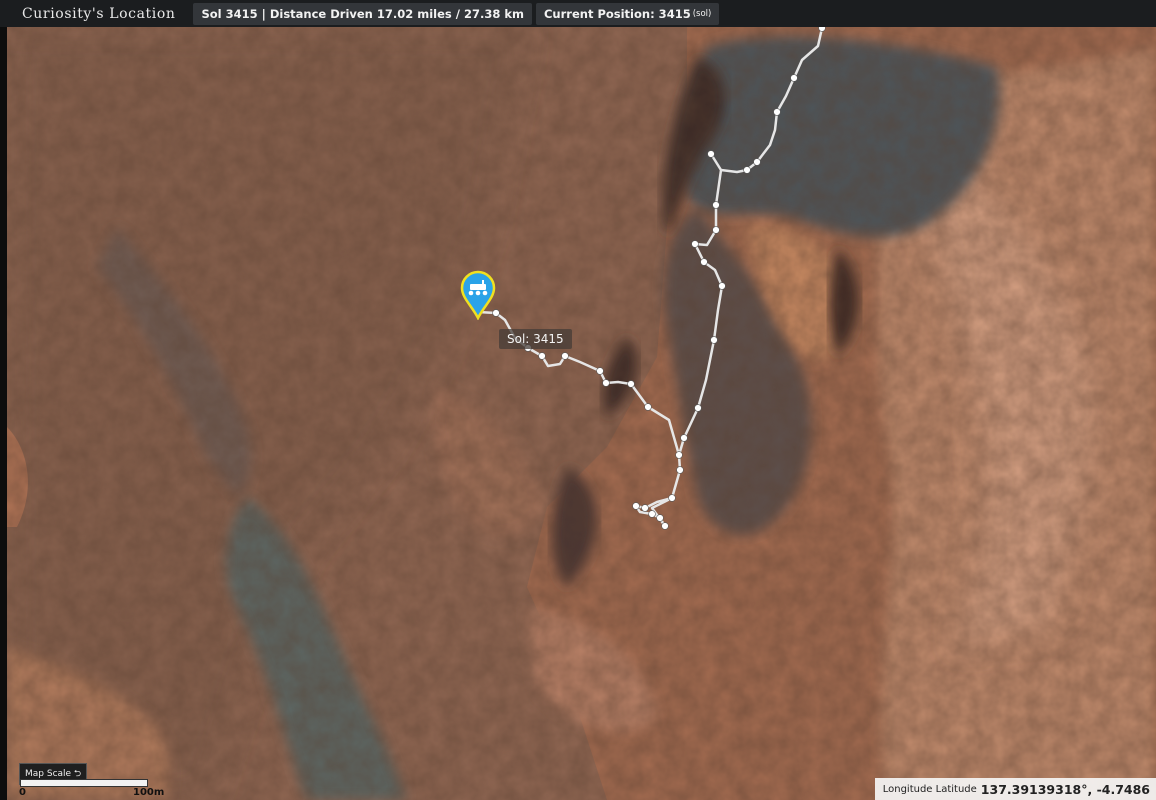  What do you see at coordinates (99, 13) in the screenshot?
I see `app-title: Curiosity's Location` at bounding box center [99, 13].